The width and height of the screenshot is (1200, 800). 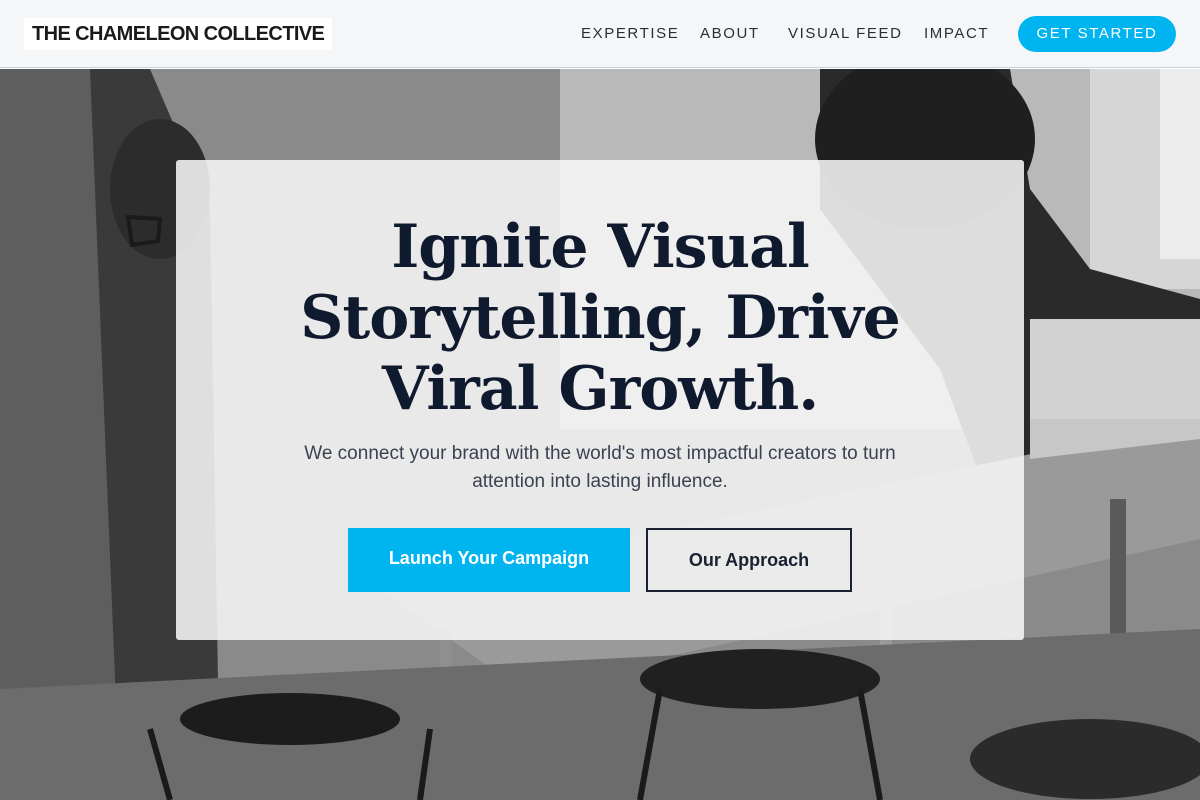 What do you see at coordinates (600, 481) in the screenshot?
I see `hero-subtitle-line: attention into lasting influence.` at bounding box center [600, 481].